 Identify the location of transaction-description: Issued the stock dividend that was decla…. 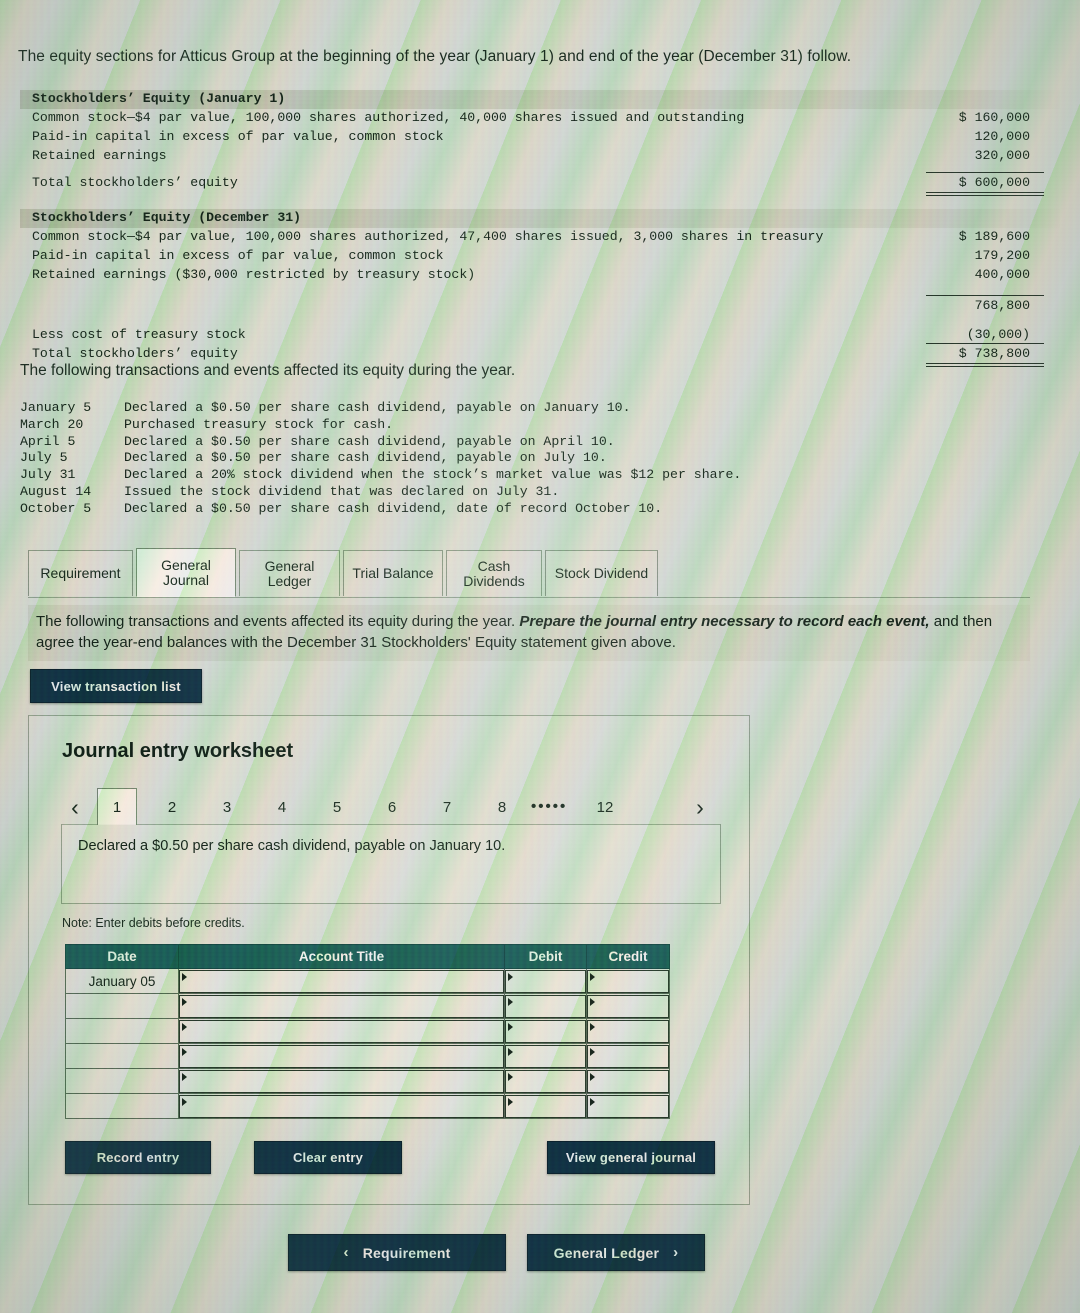
(342, 491).